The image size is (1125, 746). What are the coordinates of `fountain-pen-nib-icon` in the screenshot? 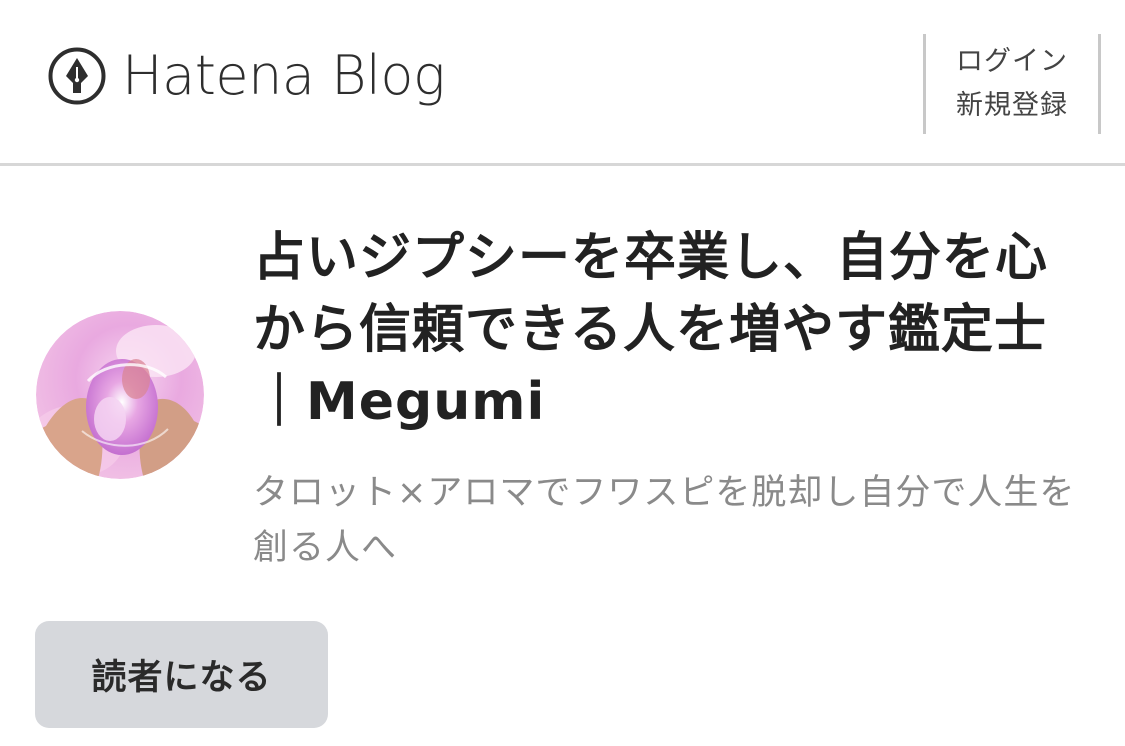 It's located at (77, 76).